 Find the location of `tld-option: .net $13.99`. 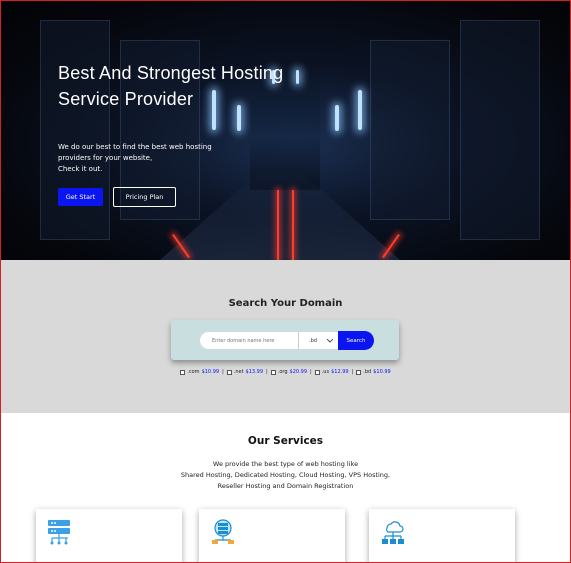

tld-option: .net $13.99 is located at coordinates (245, 372).